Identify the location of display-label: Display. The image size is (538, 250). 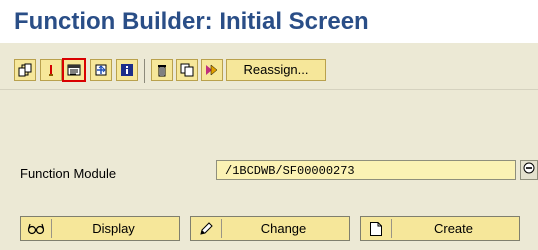
(113, 228).